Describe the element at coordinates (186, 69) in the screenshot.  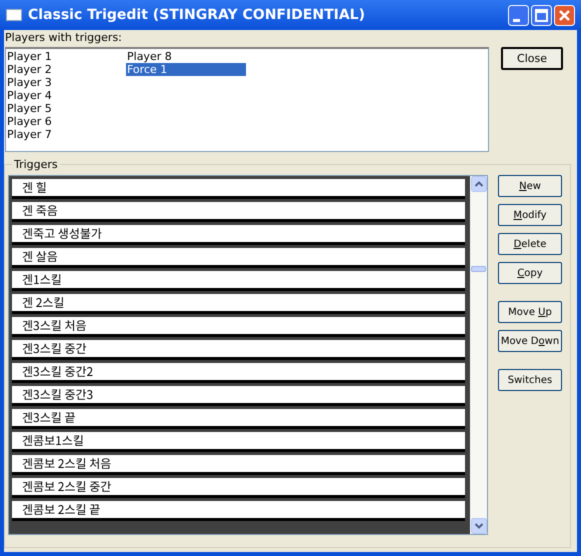
I see `player-item: Force 1` at that location.